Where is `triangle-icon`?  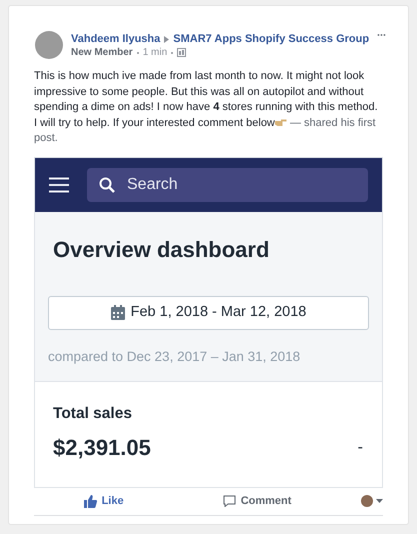
triangle-icon is located at coordinates (167, 39).